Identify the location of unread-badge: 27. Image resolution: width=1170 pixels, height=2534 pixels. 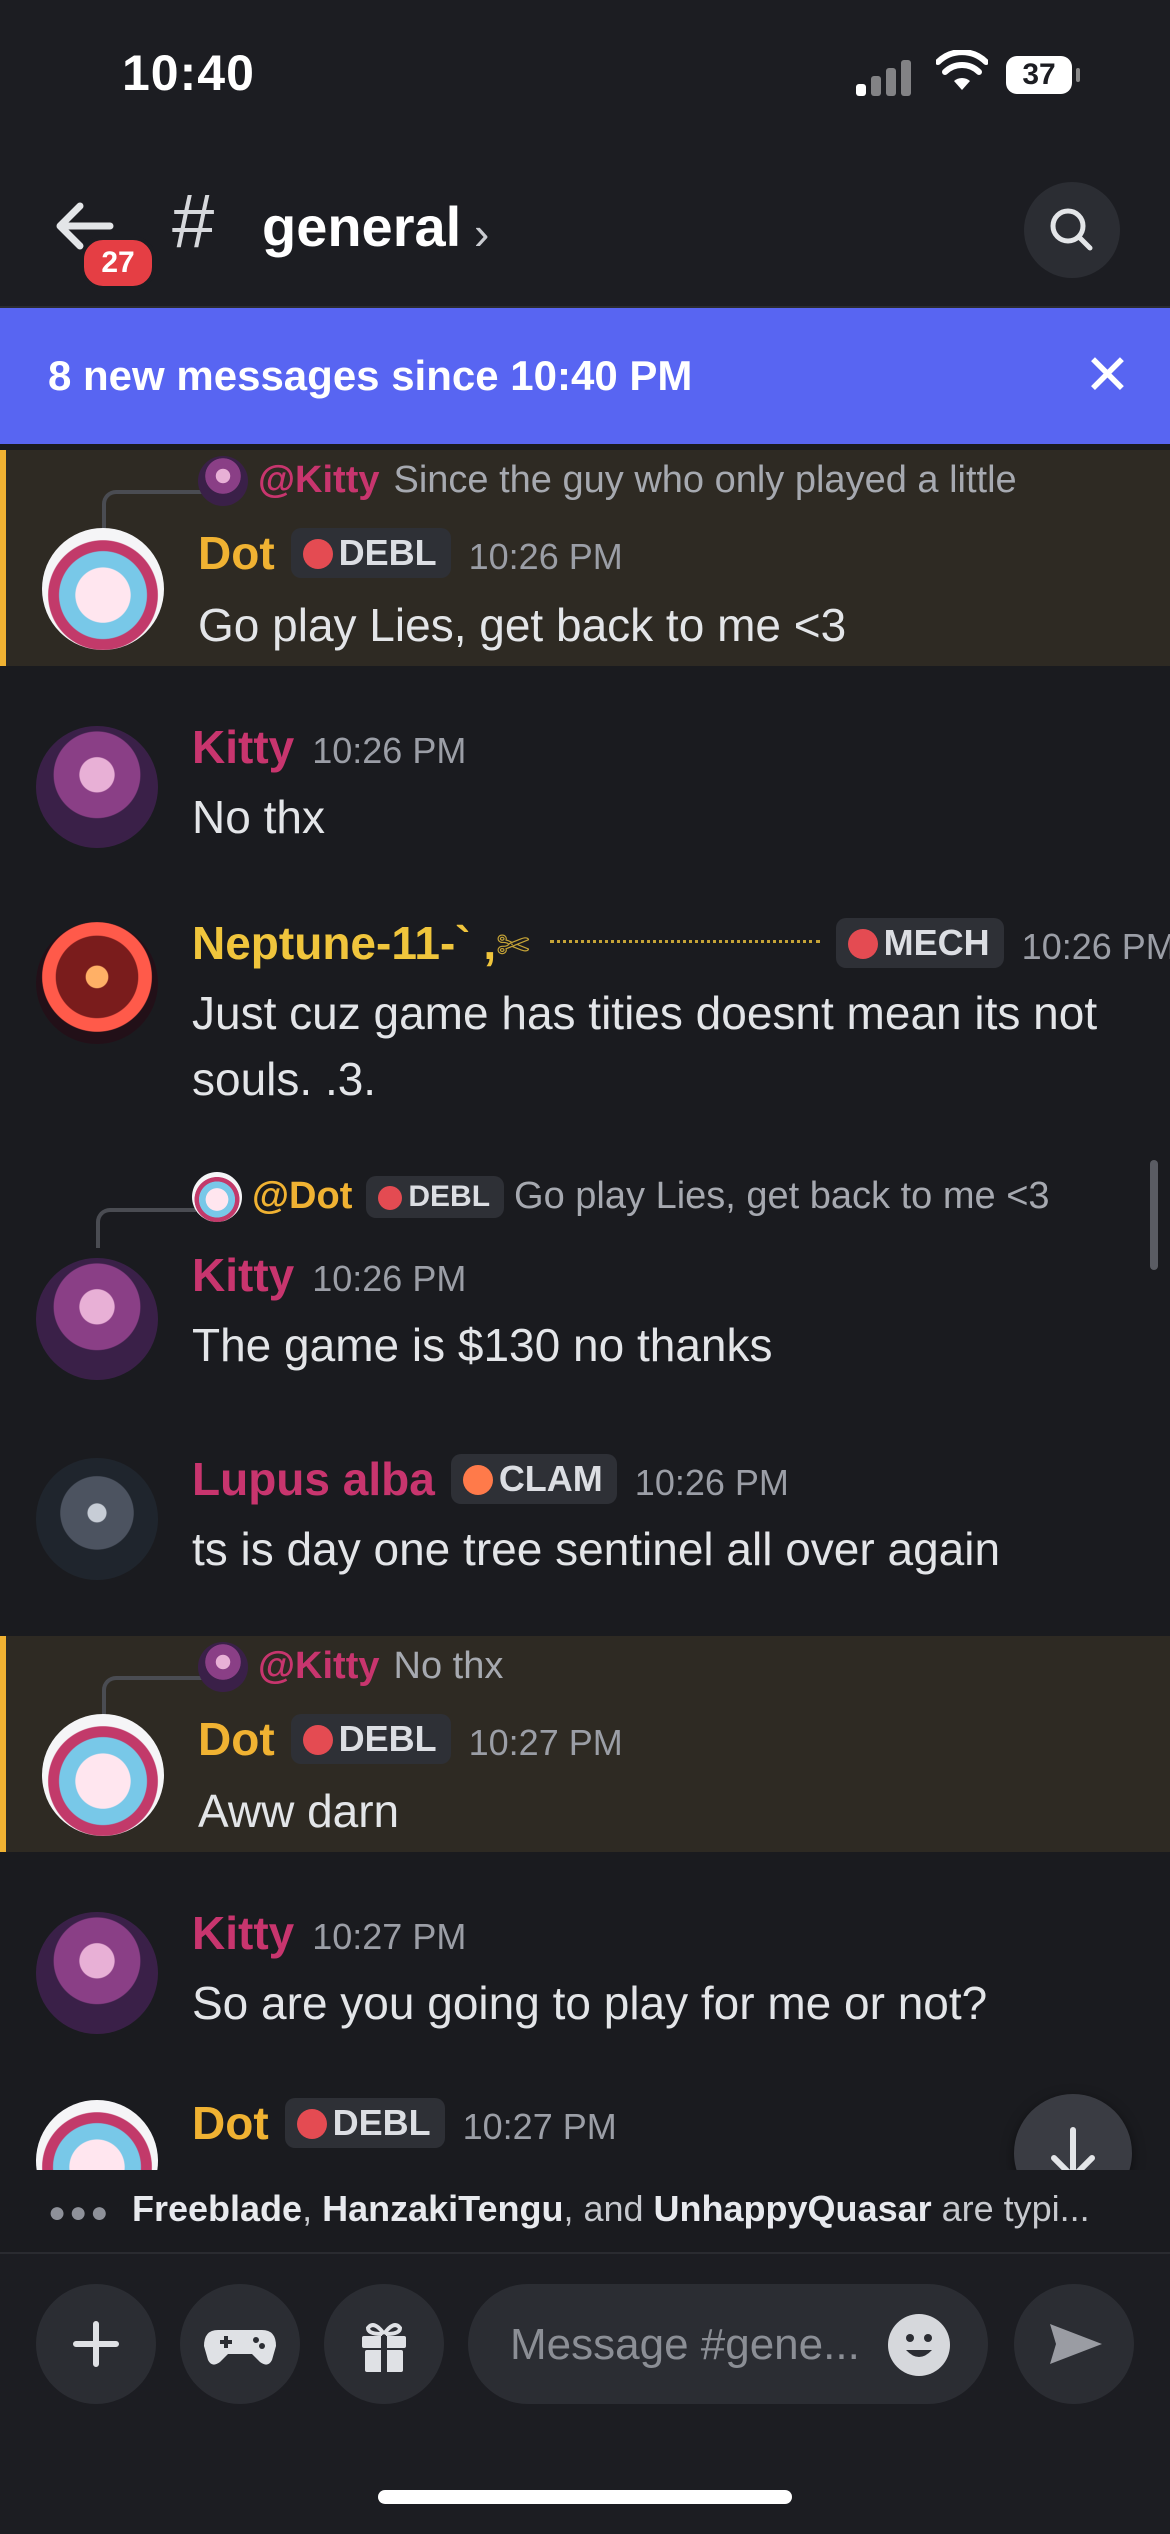
(118, 263).